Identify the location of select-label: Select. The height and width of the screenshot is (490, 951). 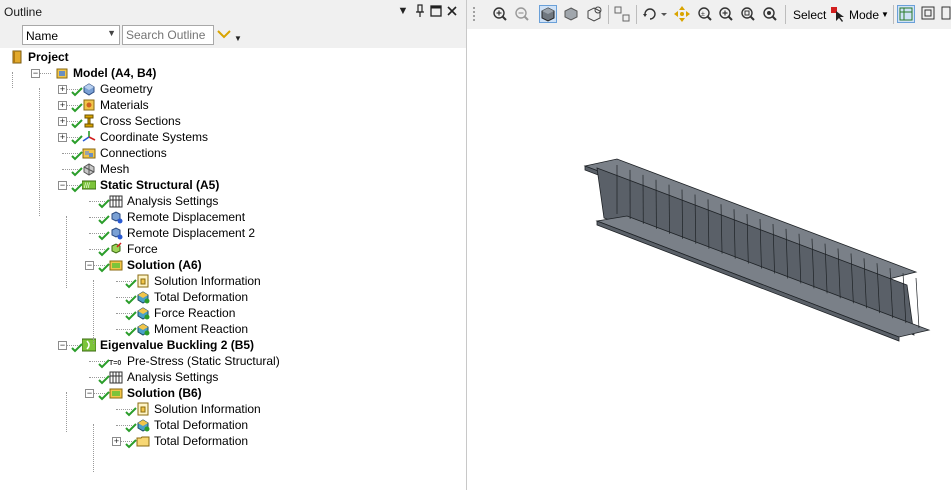
(809, 15).